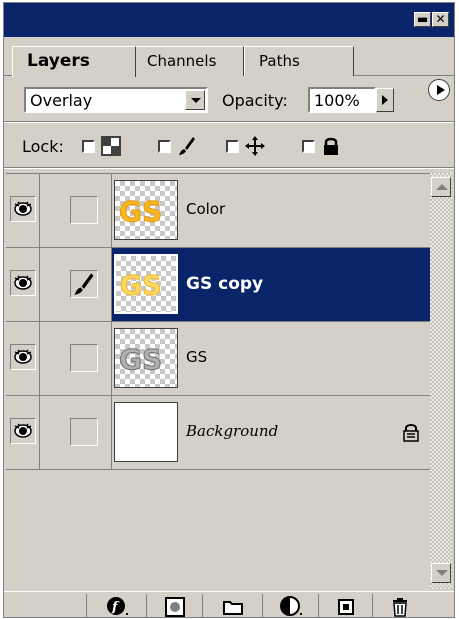 This screenshot has width=459, height=619. What do you see at coordinates (196, 357) in the screenshot?
I see `layer-name: GS` at bounding box center [196, 357].